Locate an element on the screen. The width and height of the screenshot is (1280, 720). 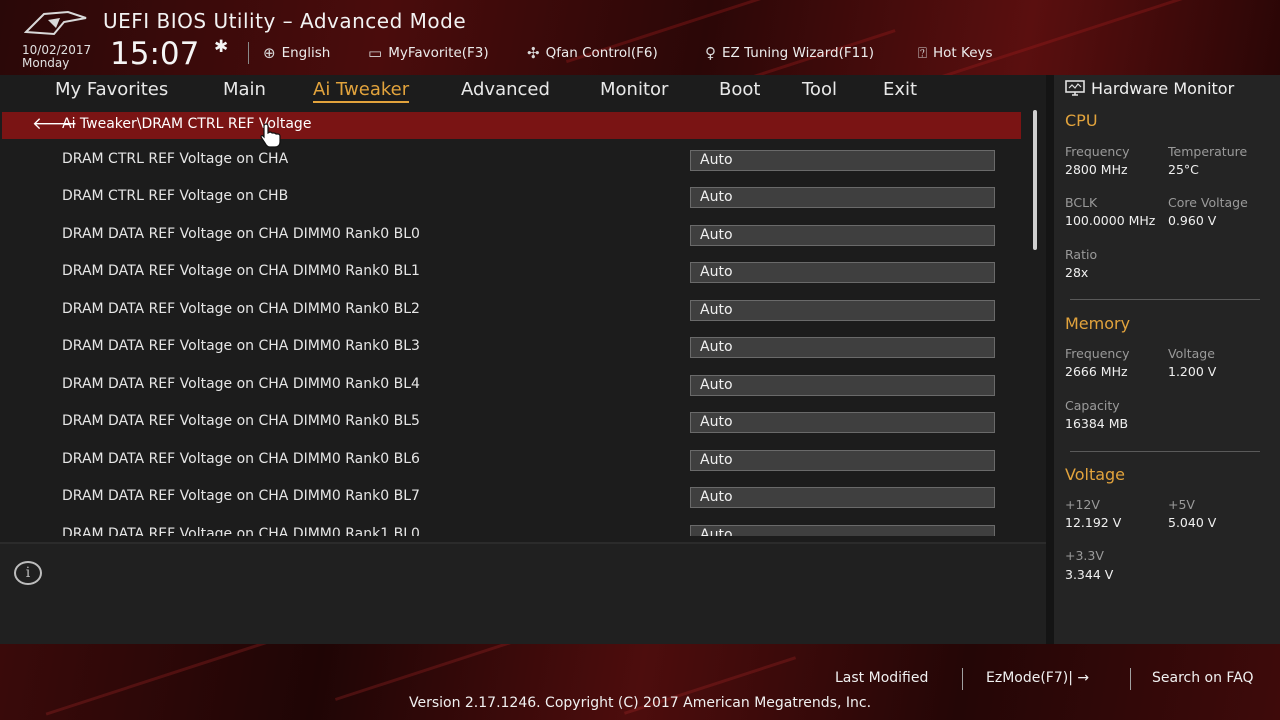
setting-row: DRAM CTRL REF Voltage on CHA Auto is located at coordinates (515, 160).